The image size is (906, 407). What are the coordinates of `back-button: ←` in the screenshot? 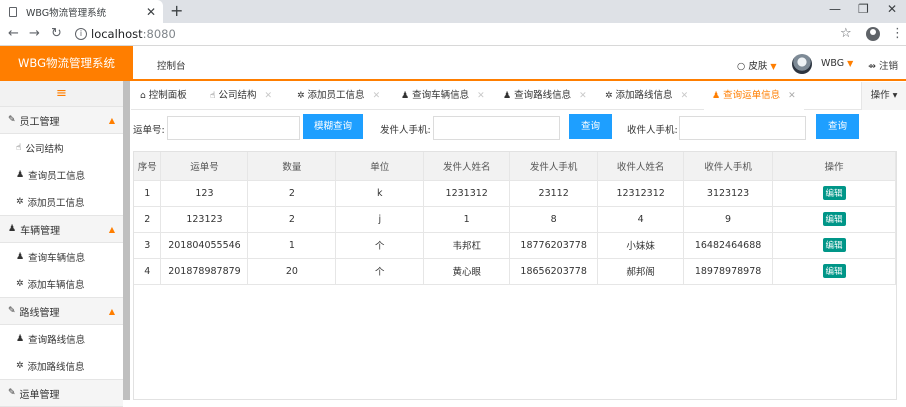 It's located at (13, 33).